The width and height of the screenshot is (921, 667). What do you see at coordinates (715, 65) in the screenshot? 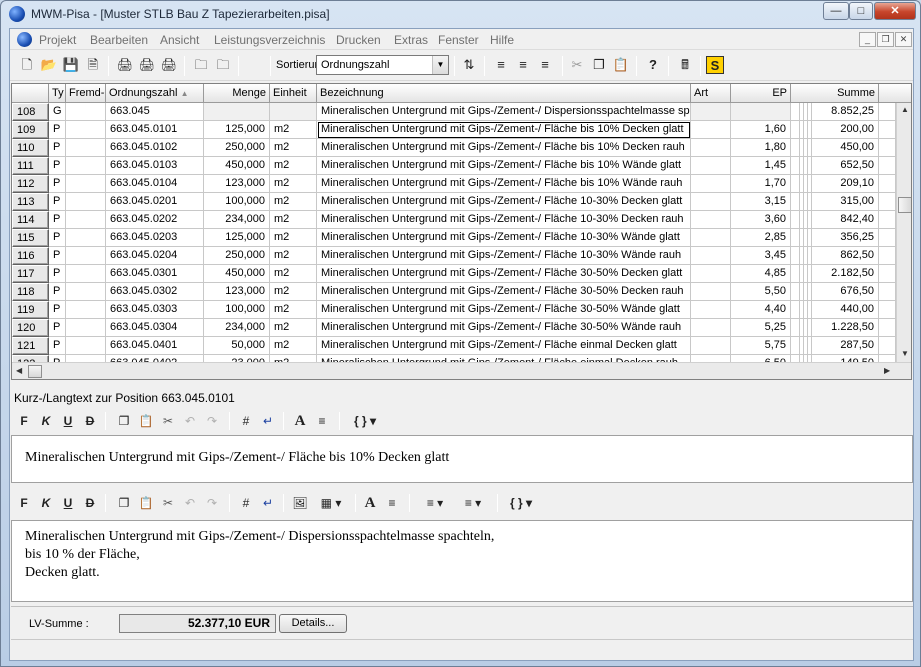
I see `summary-s-icon: S` at bounding box center [715, 65].